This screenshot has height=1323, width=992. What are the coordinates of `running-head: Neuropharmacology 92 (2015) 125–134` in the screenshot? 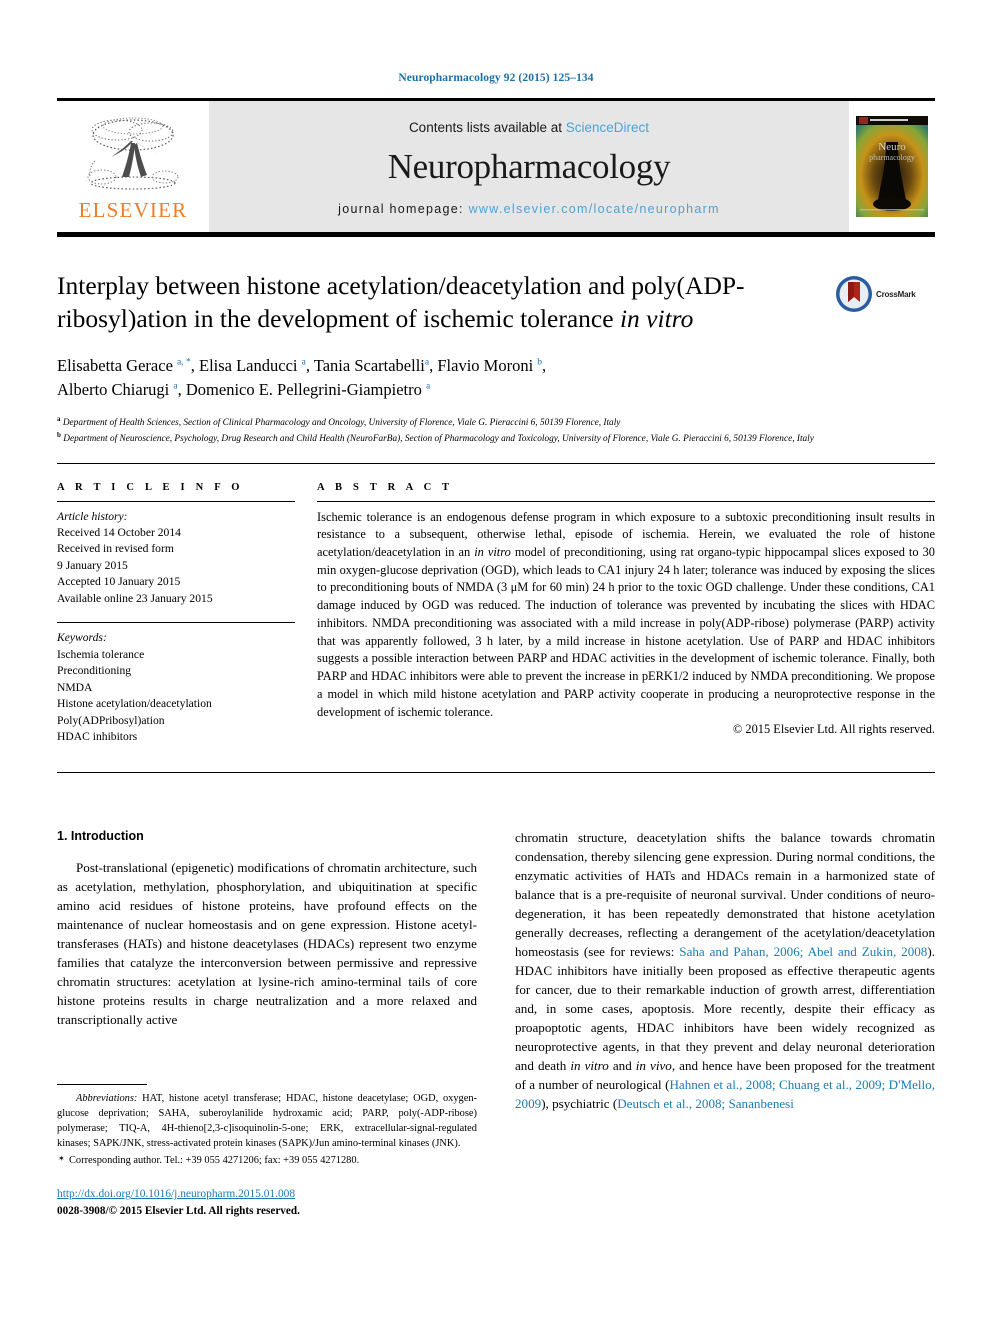 It's located at (496, 78).